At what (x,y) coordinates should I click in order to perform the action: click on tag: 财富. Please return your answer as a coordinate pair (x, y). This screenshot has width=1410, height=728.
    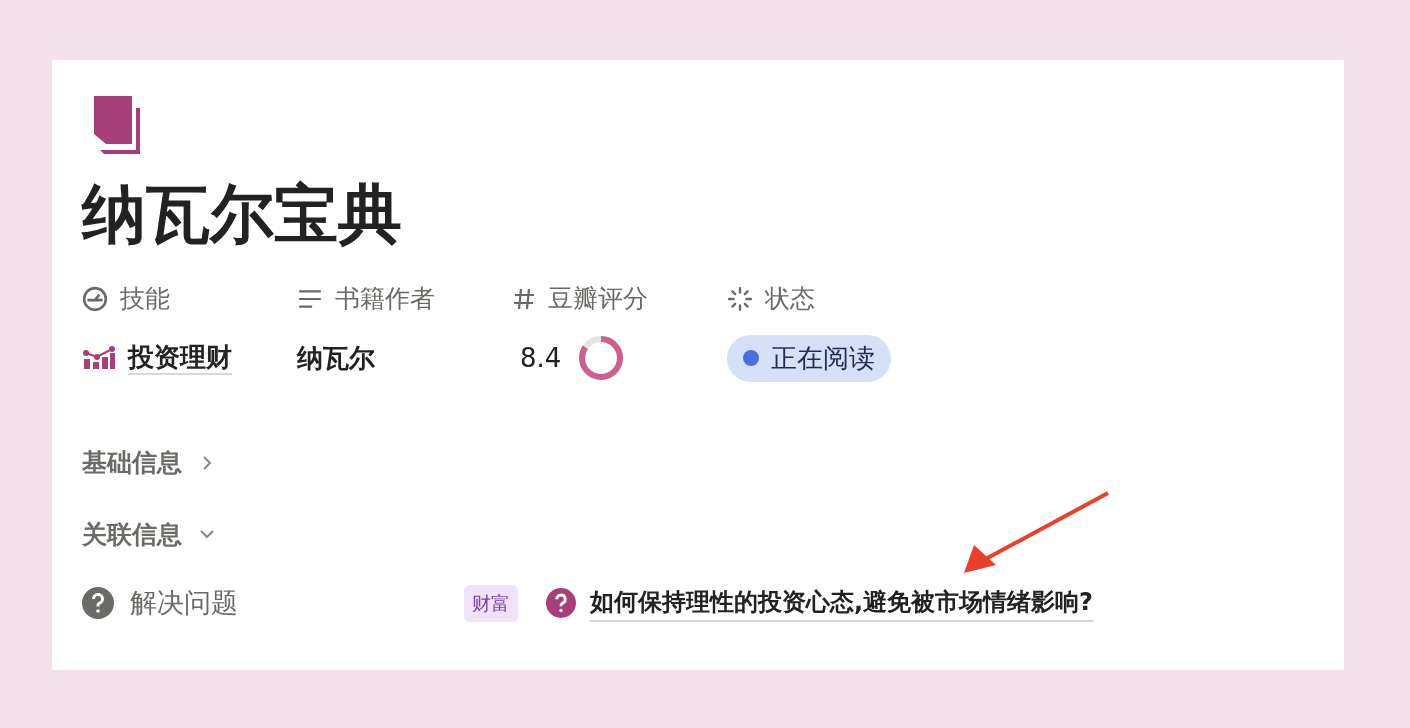
    Looking at the image, I should click on (491, 603).